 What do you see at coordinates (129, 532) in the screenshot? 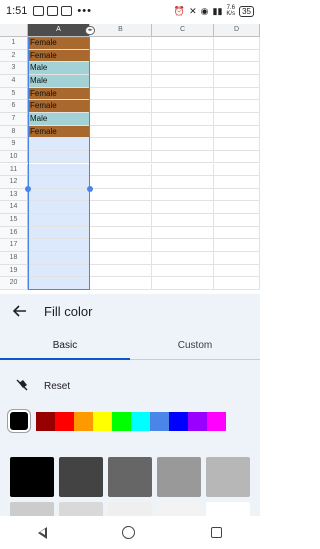
I see `nav-home-icon` at bounding box center [129, 532].